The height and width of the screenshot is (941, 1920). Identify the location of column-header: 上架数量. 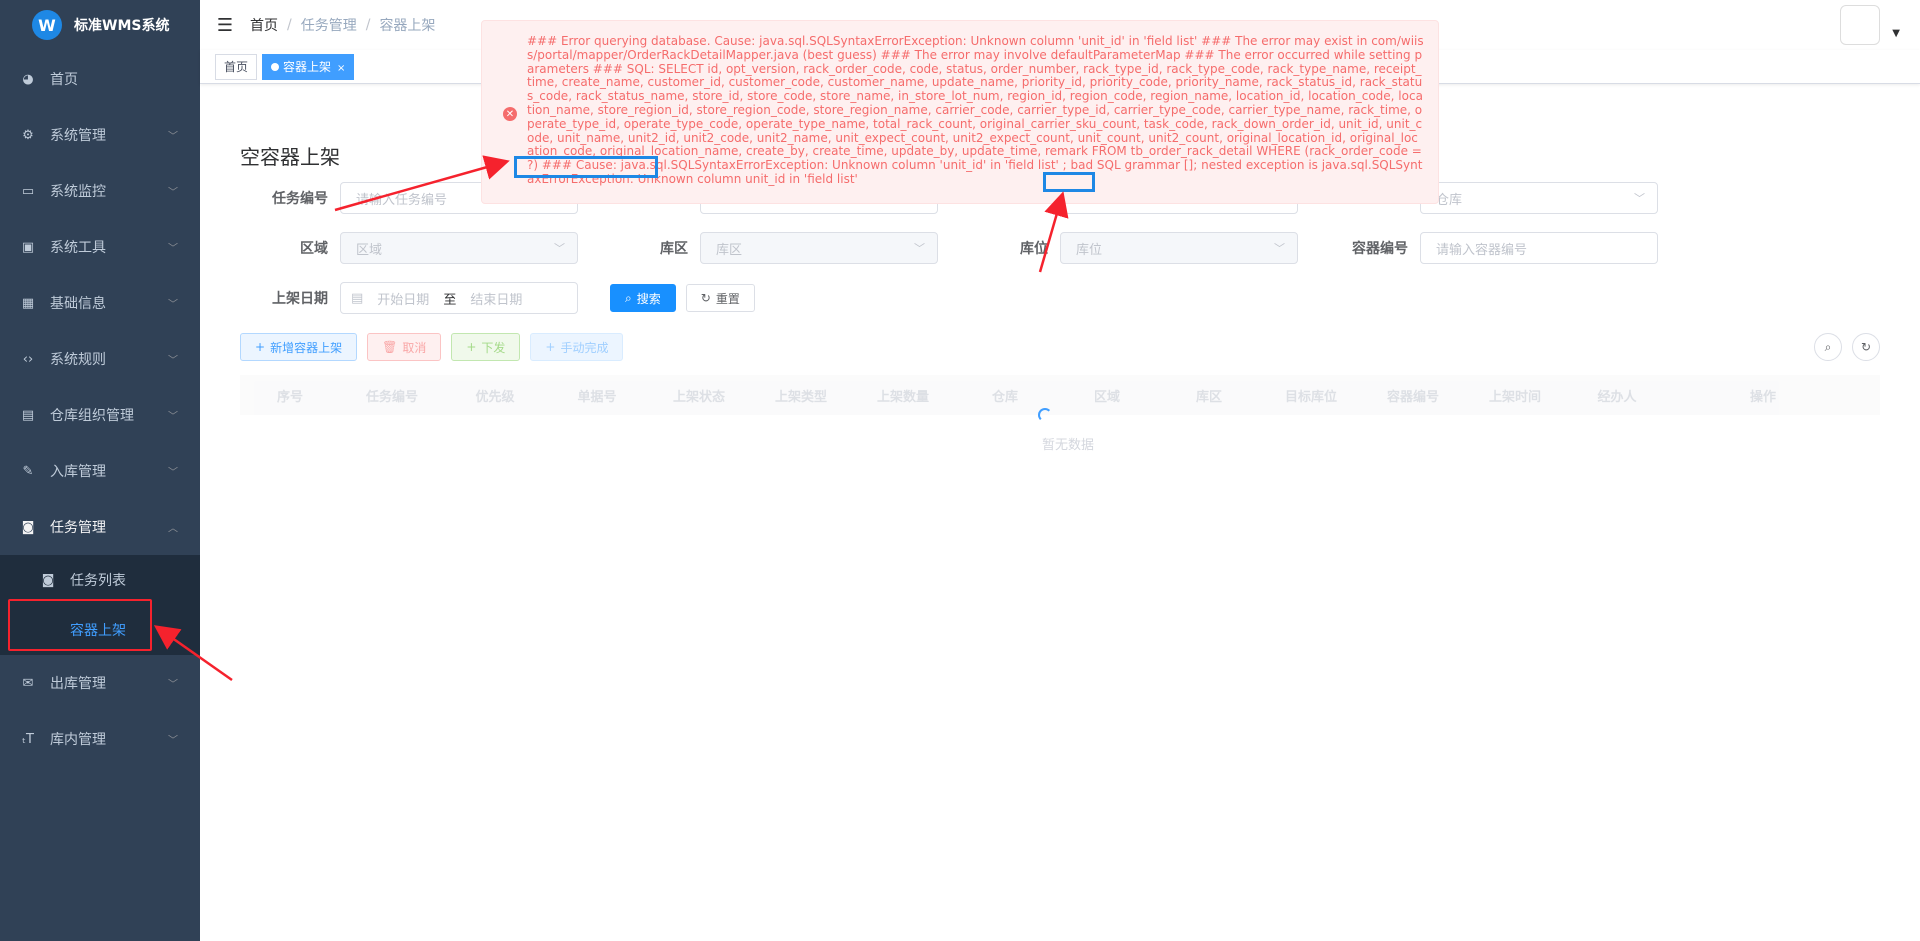
(902, 397).